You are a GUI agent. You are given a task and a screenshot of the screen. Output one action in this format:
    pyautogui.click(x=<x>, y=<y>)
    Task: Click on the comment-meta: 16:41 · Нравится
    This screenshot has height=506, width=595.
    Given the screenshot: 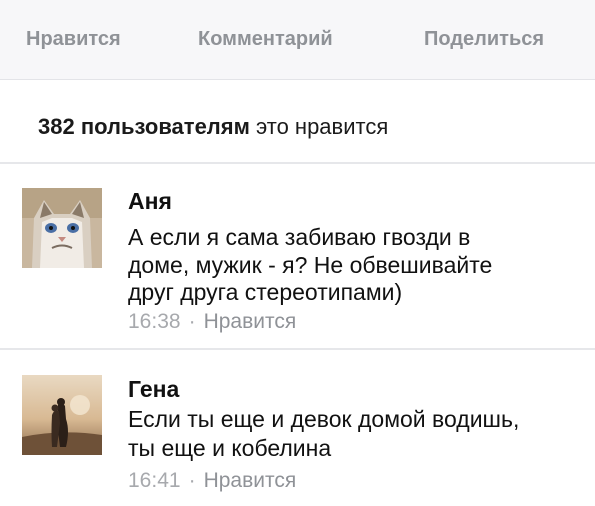 What is the action you would take?
    pyautogui.click(x=212, y=481)
    